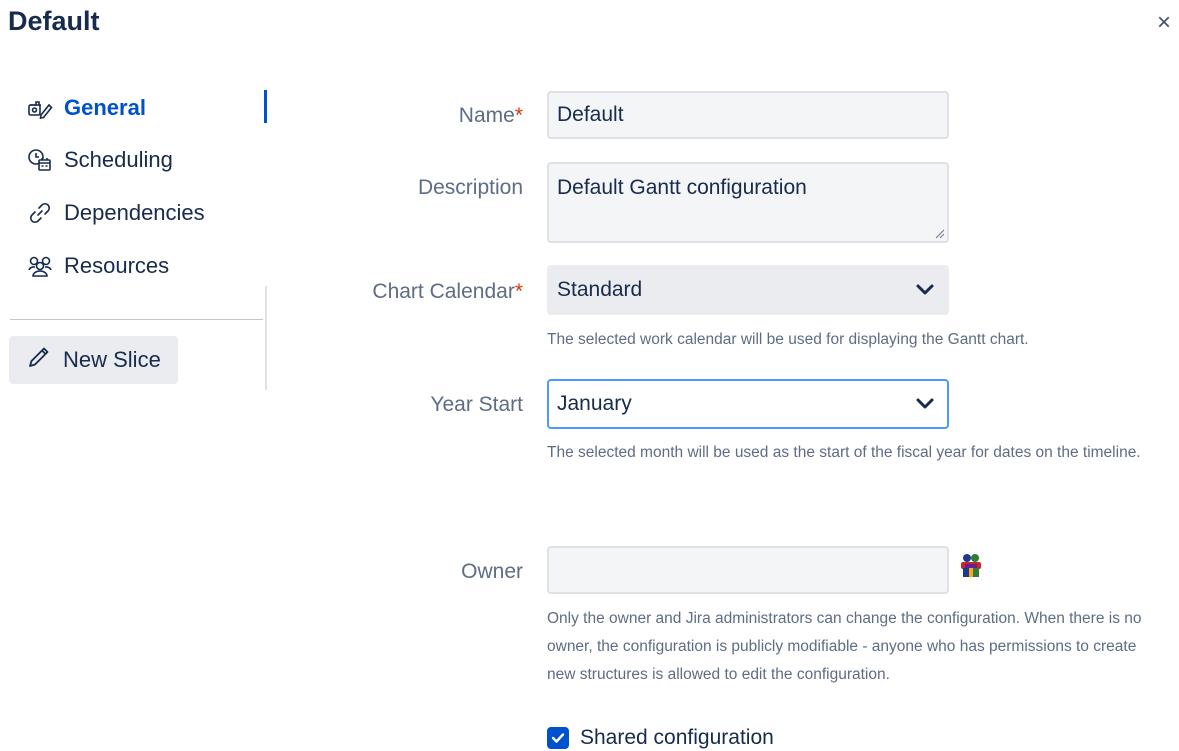  I want to click on sidebar-item-scheduling: Scheduling, so click(99, 160).